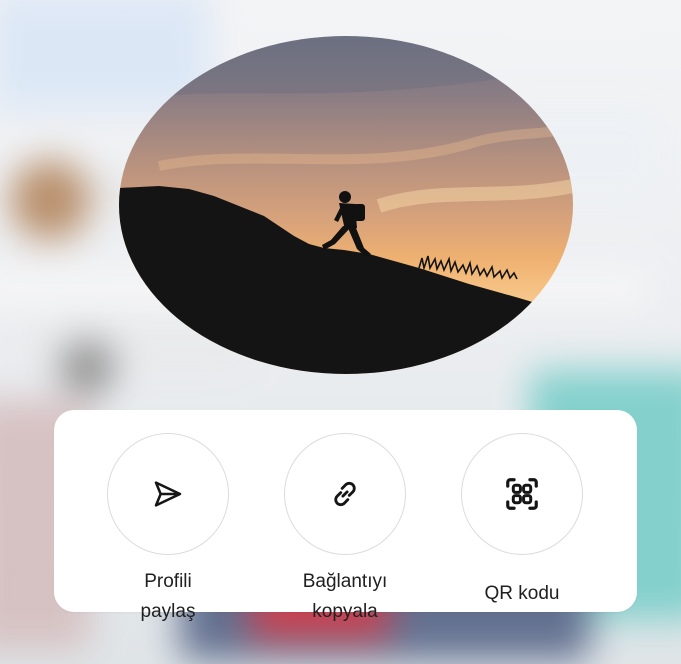  I want to click on copy-link-icon-circle, so click(345, 494).